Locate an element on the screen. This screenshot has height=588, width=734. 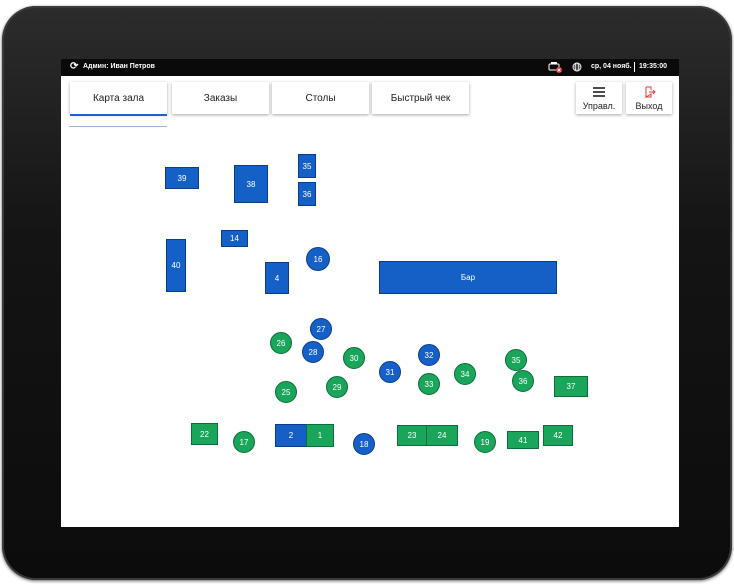
table-1: 1 is located at coordinates (320, 435).